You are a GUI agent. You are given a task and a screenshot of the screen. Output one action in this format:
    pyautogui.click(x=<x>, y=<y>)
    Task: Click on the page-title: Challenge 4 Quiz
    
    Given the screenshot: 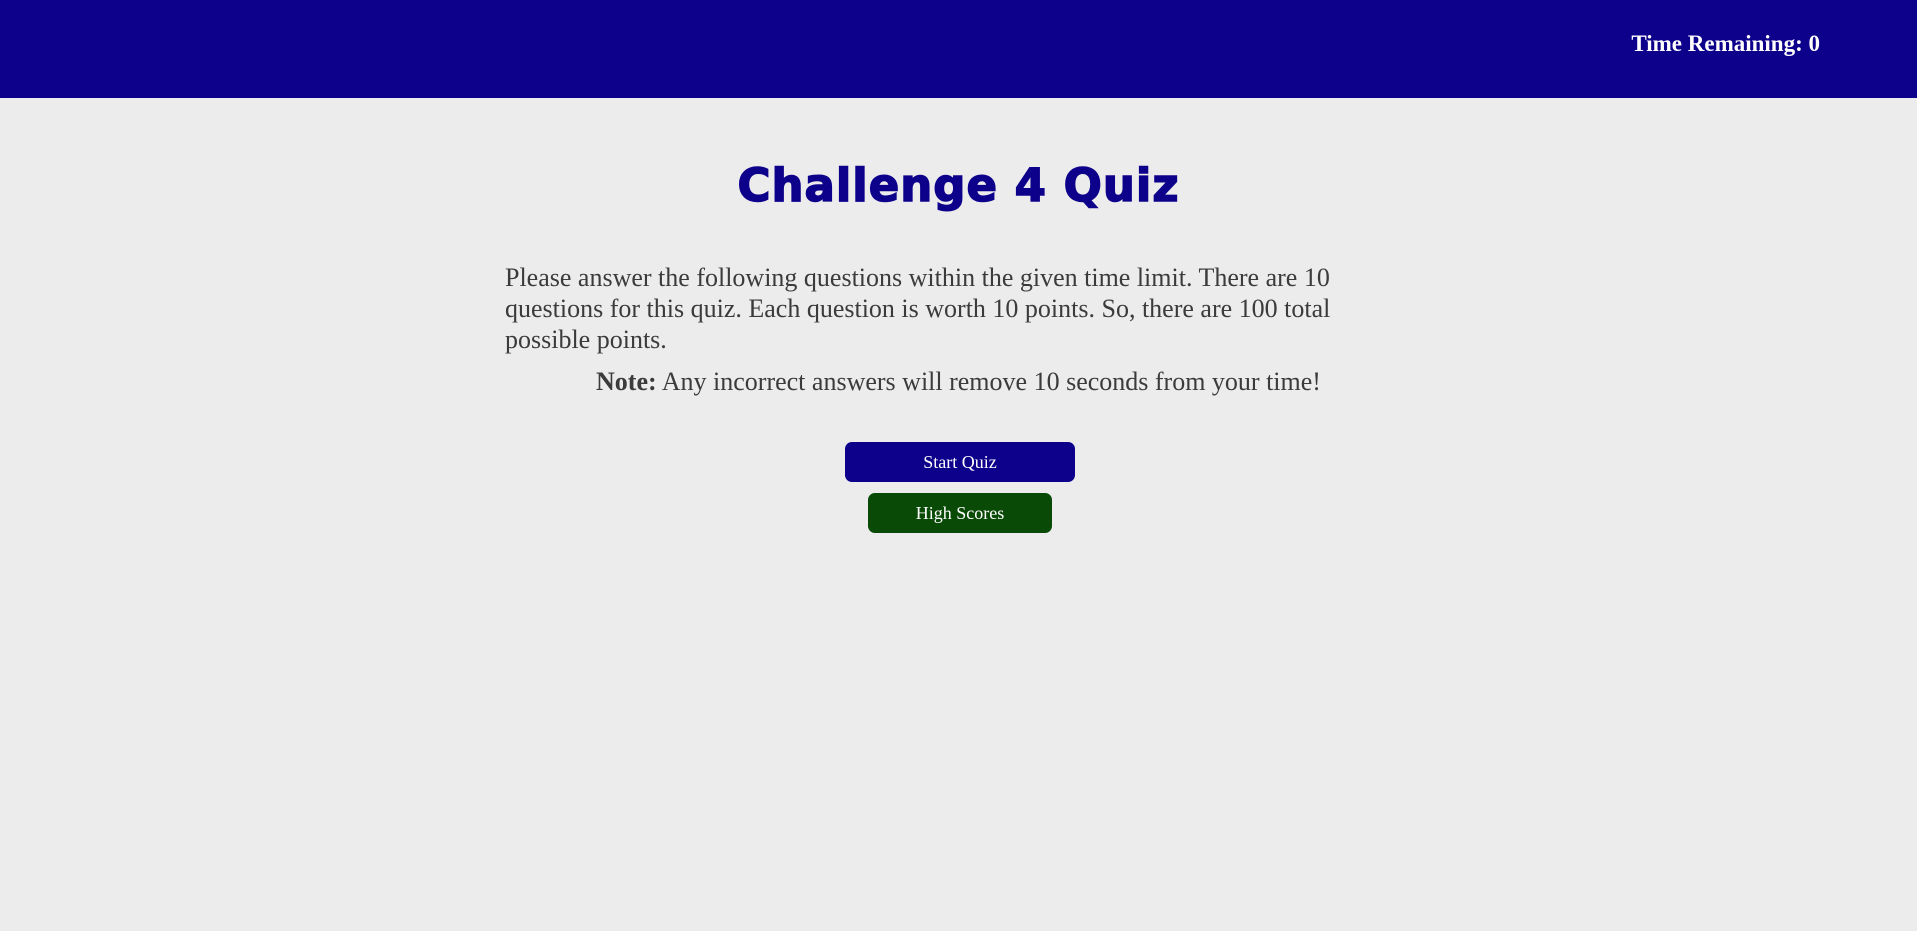 What is the action you would take?
    pyautogui.click(x=958, y=185)
    